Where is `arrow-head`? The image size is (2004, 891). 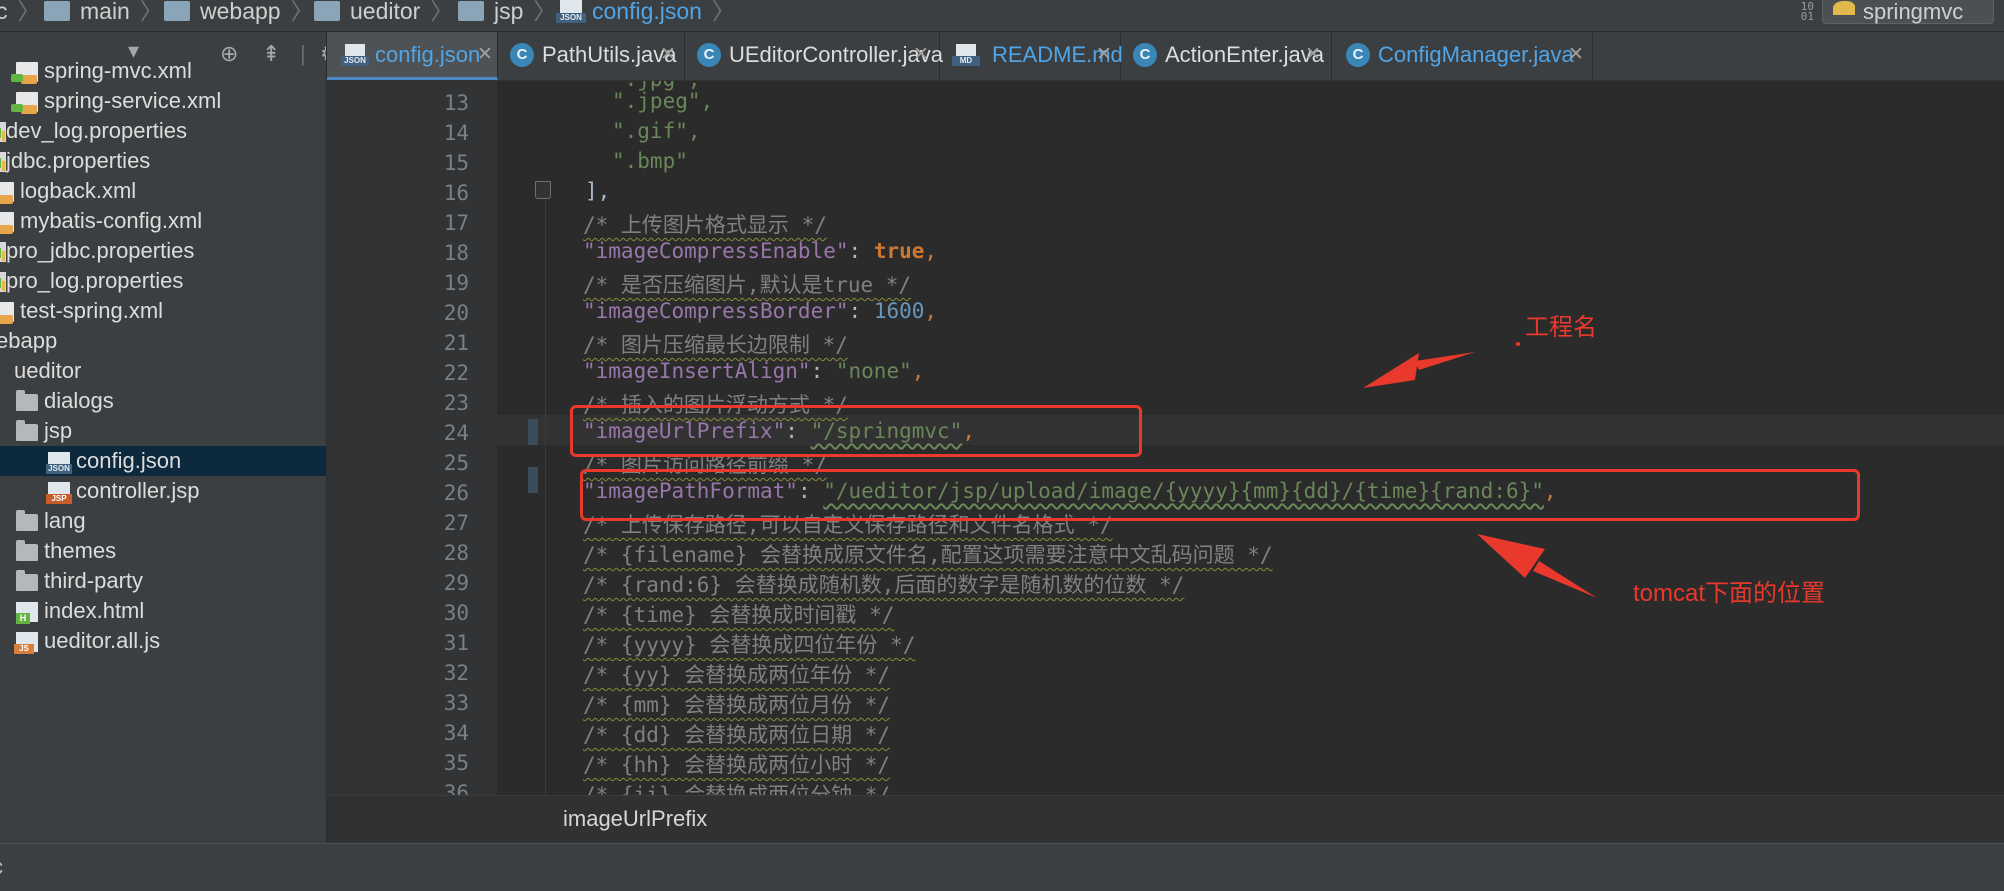
arrow-head is located at coordinates (1391, 370).